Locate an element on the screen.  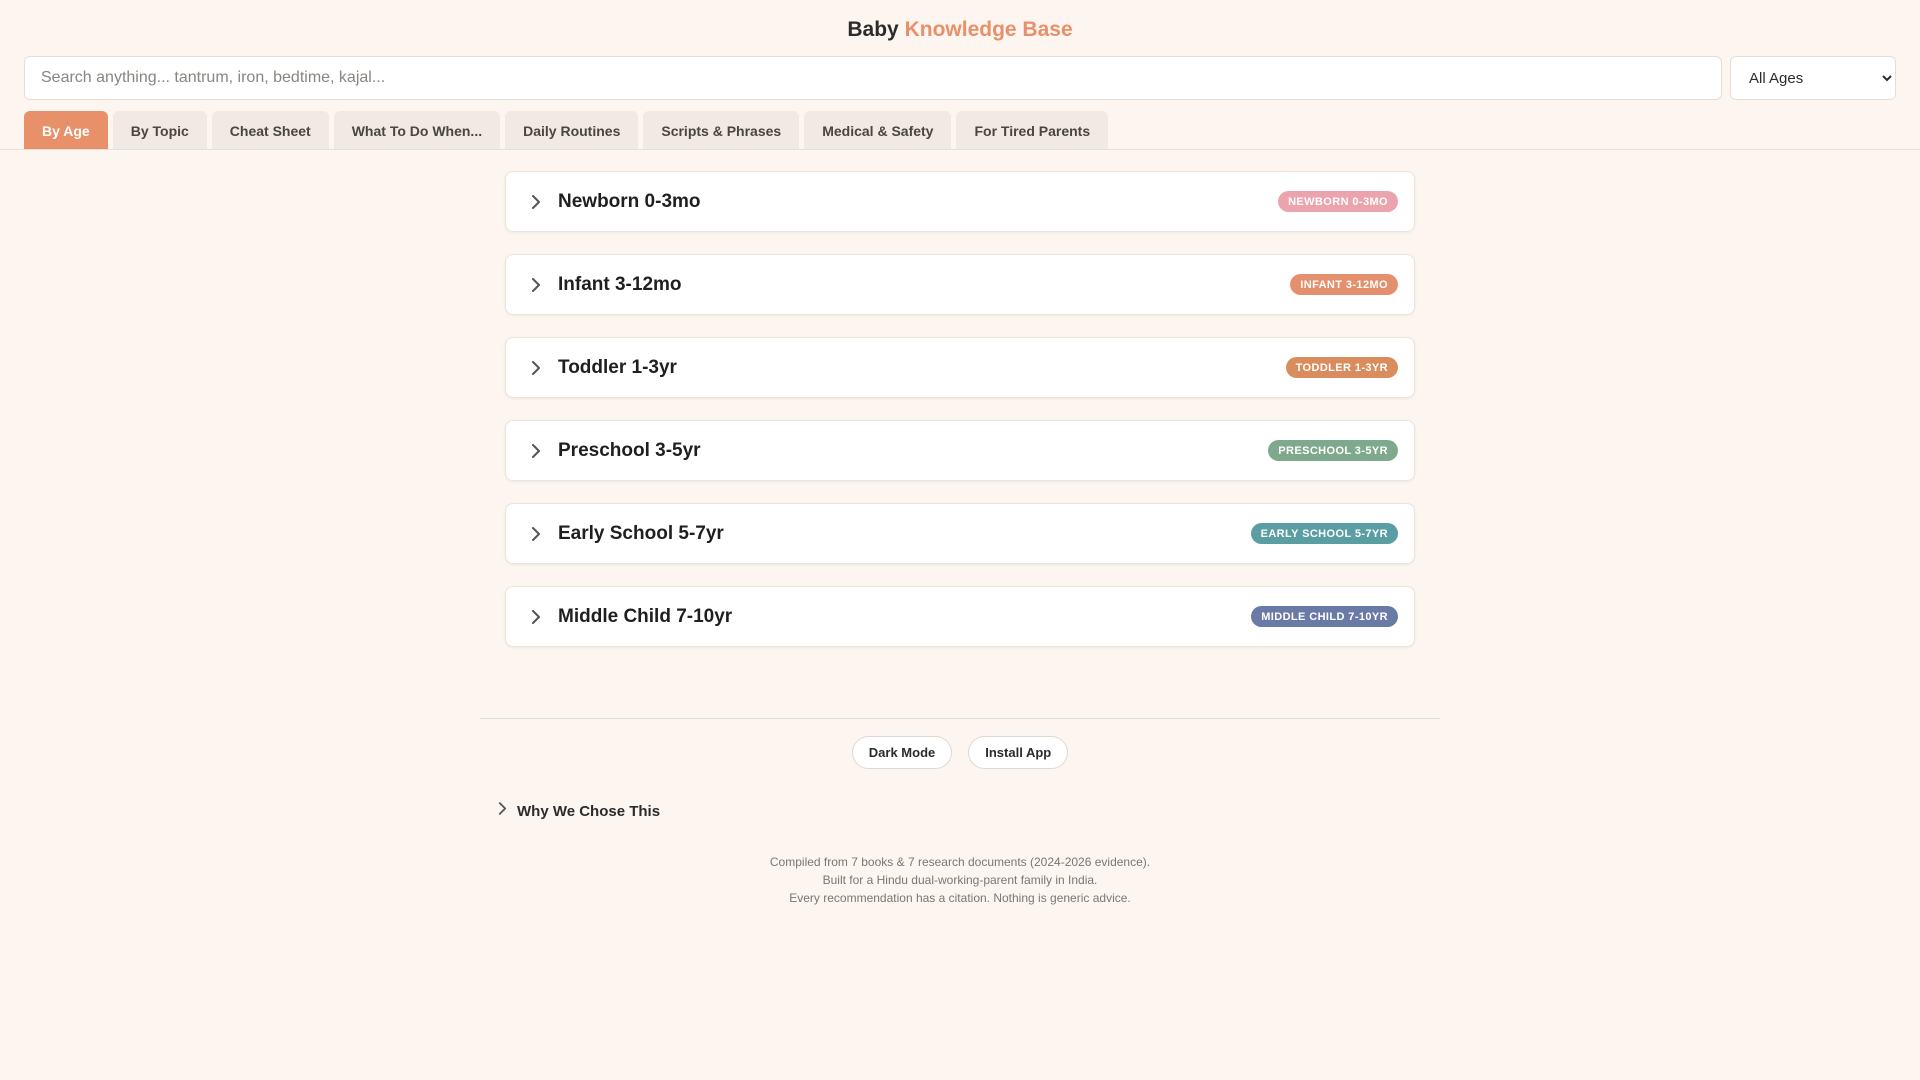
footer-actions: Dark Mode Install App is located at coordinates (960, 752).